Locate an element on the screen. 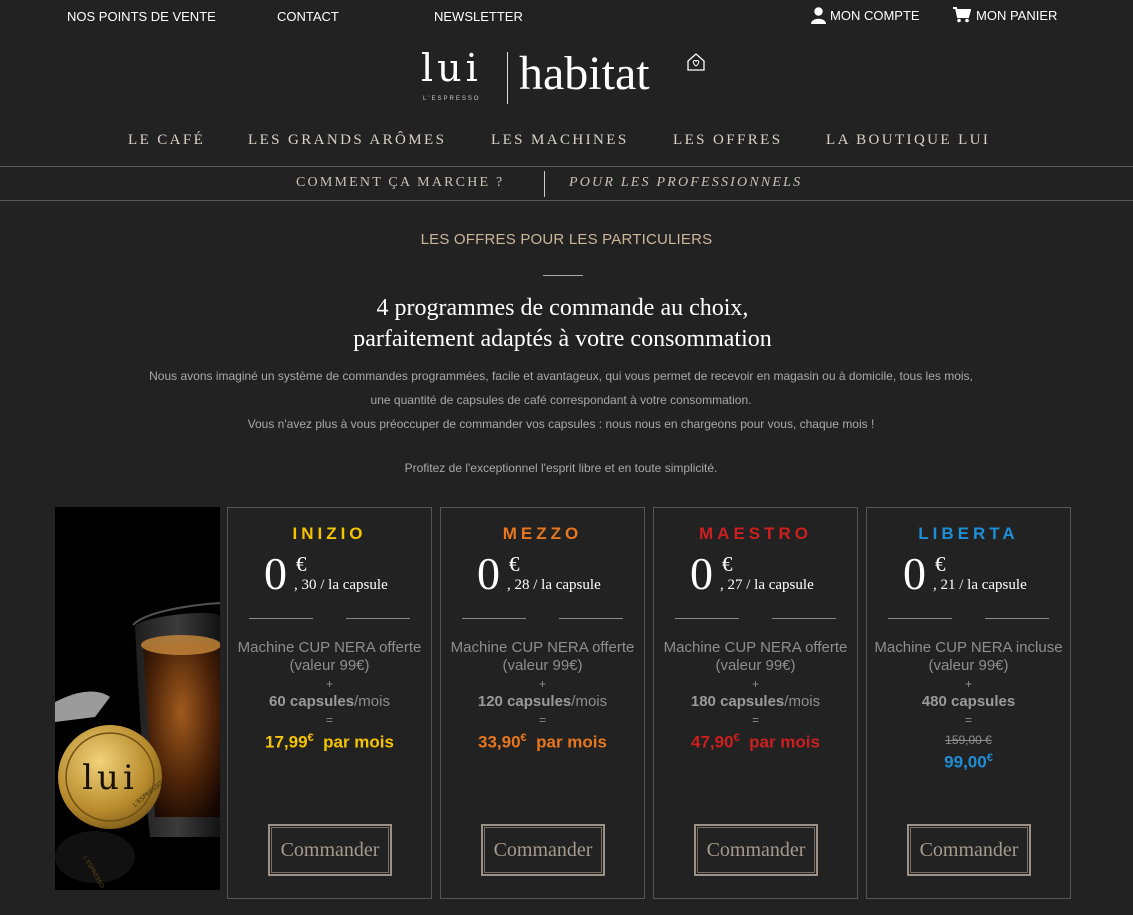 This screenshot has height=915, width=1133. total-amount: 33,90 is located at coordinates (499, 742).